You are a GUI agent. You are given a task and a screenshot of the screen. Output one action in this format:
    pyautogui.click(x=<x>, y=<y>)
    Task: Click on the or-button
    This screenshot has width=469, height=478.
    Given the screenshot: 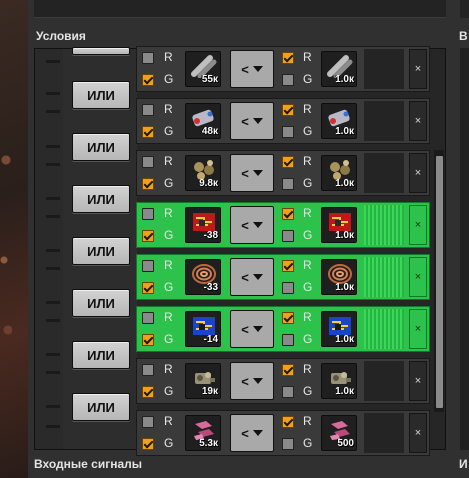 What is the action you would take?
    pyautogui.click(x=101, y=51)
    